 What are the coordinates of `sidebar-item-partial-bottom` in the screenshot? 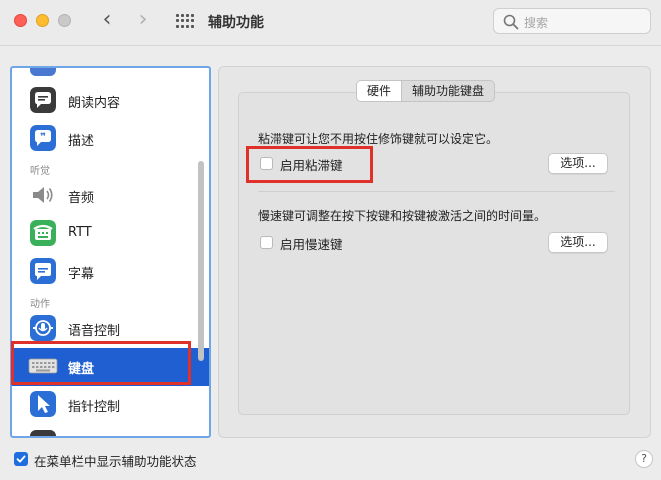 It's located at (110, 432).